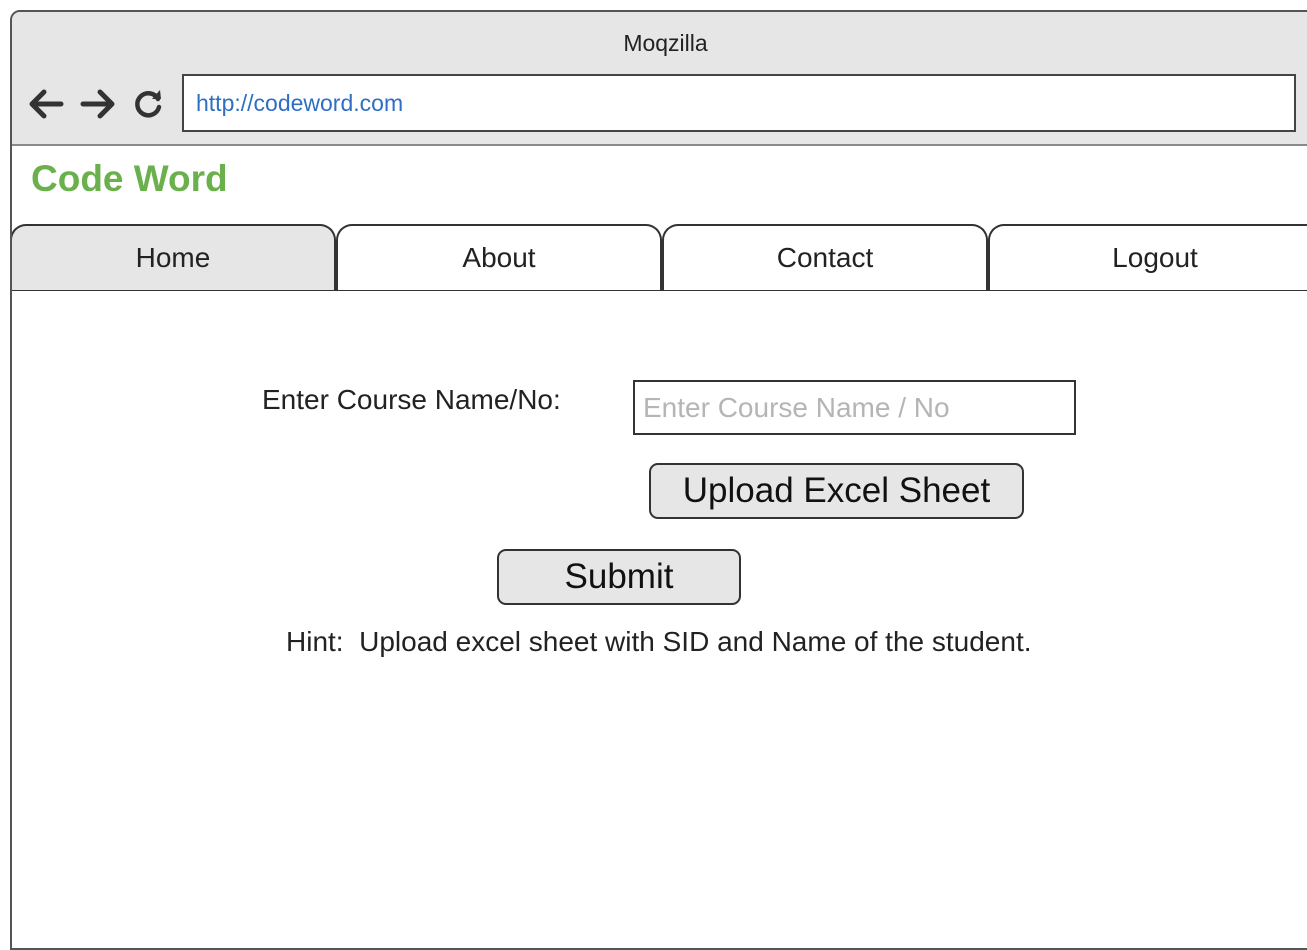 The image size is (1307, 950). I want to click on tab-label: Logout, so click(1155, 257).